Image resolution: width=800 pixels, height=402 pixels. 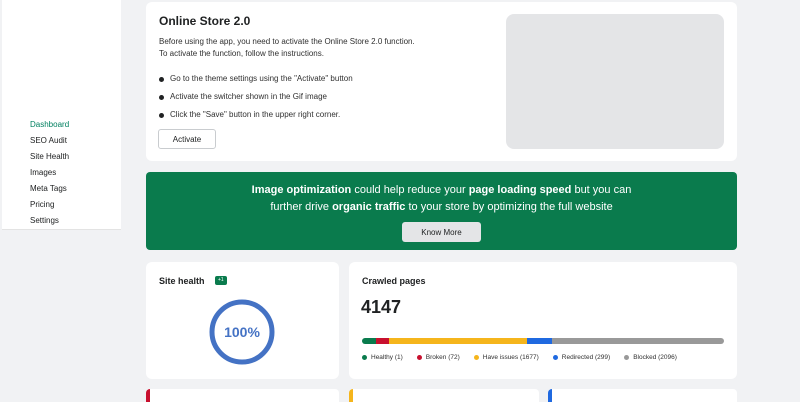 What do you see at coordinates (381, 307) in the screenshot?
I see `crawled-pages-count: 4147` at bounding box center [381, 307].